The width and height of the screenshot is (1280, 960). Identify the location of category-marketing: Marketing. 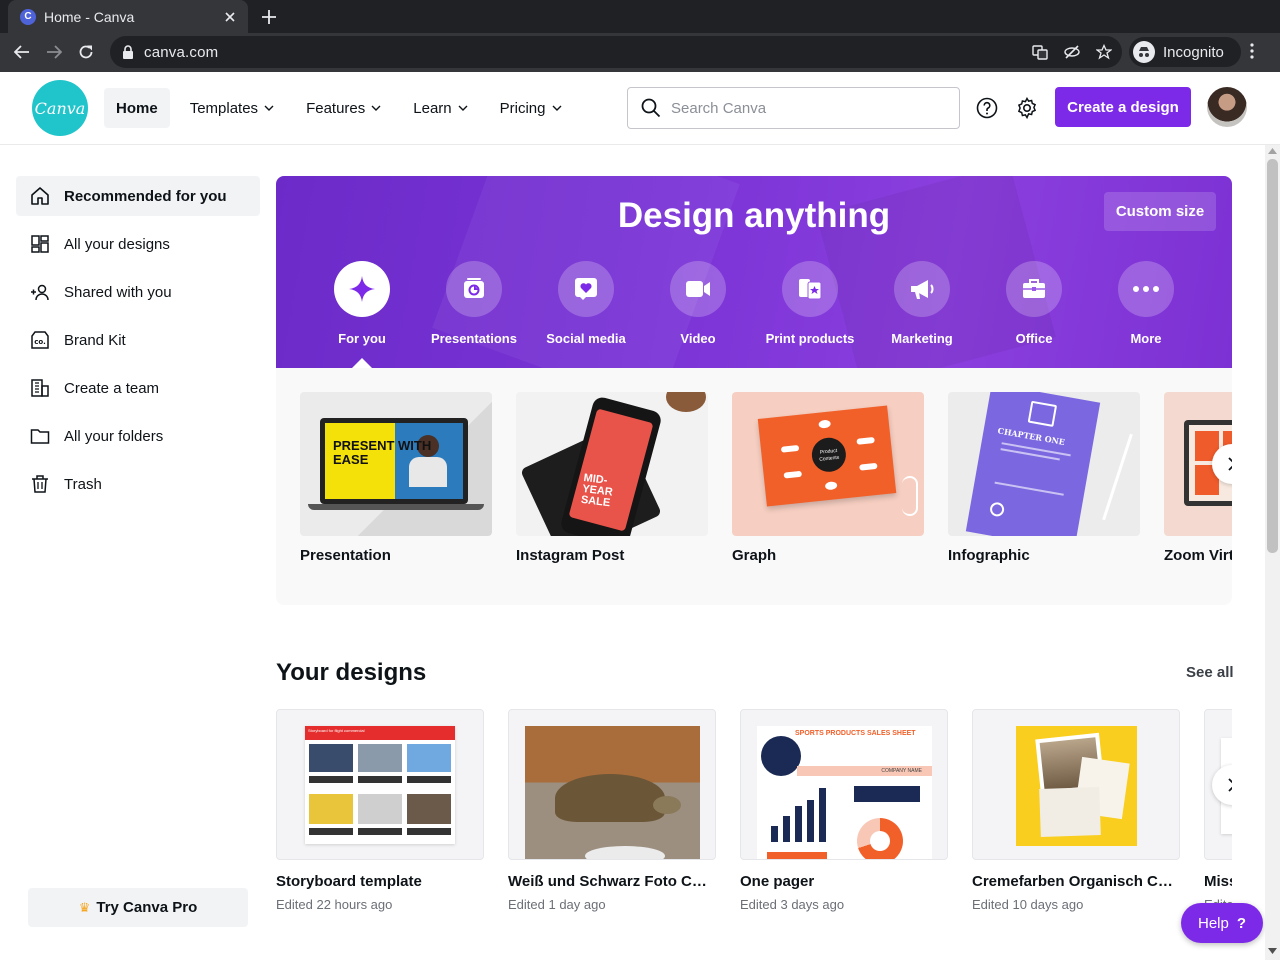
(922, 303).